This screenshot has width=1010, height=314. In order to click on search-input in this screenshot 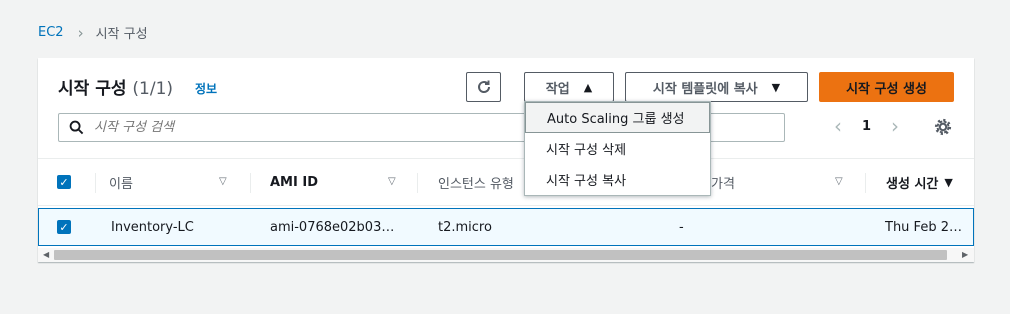, I will do `click(344, 127)`.